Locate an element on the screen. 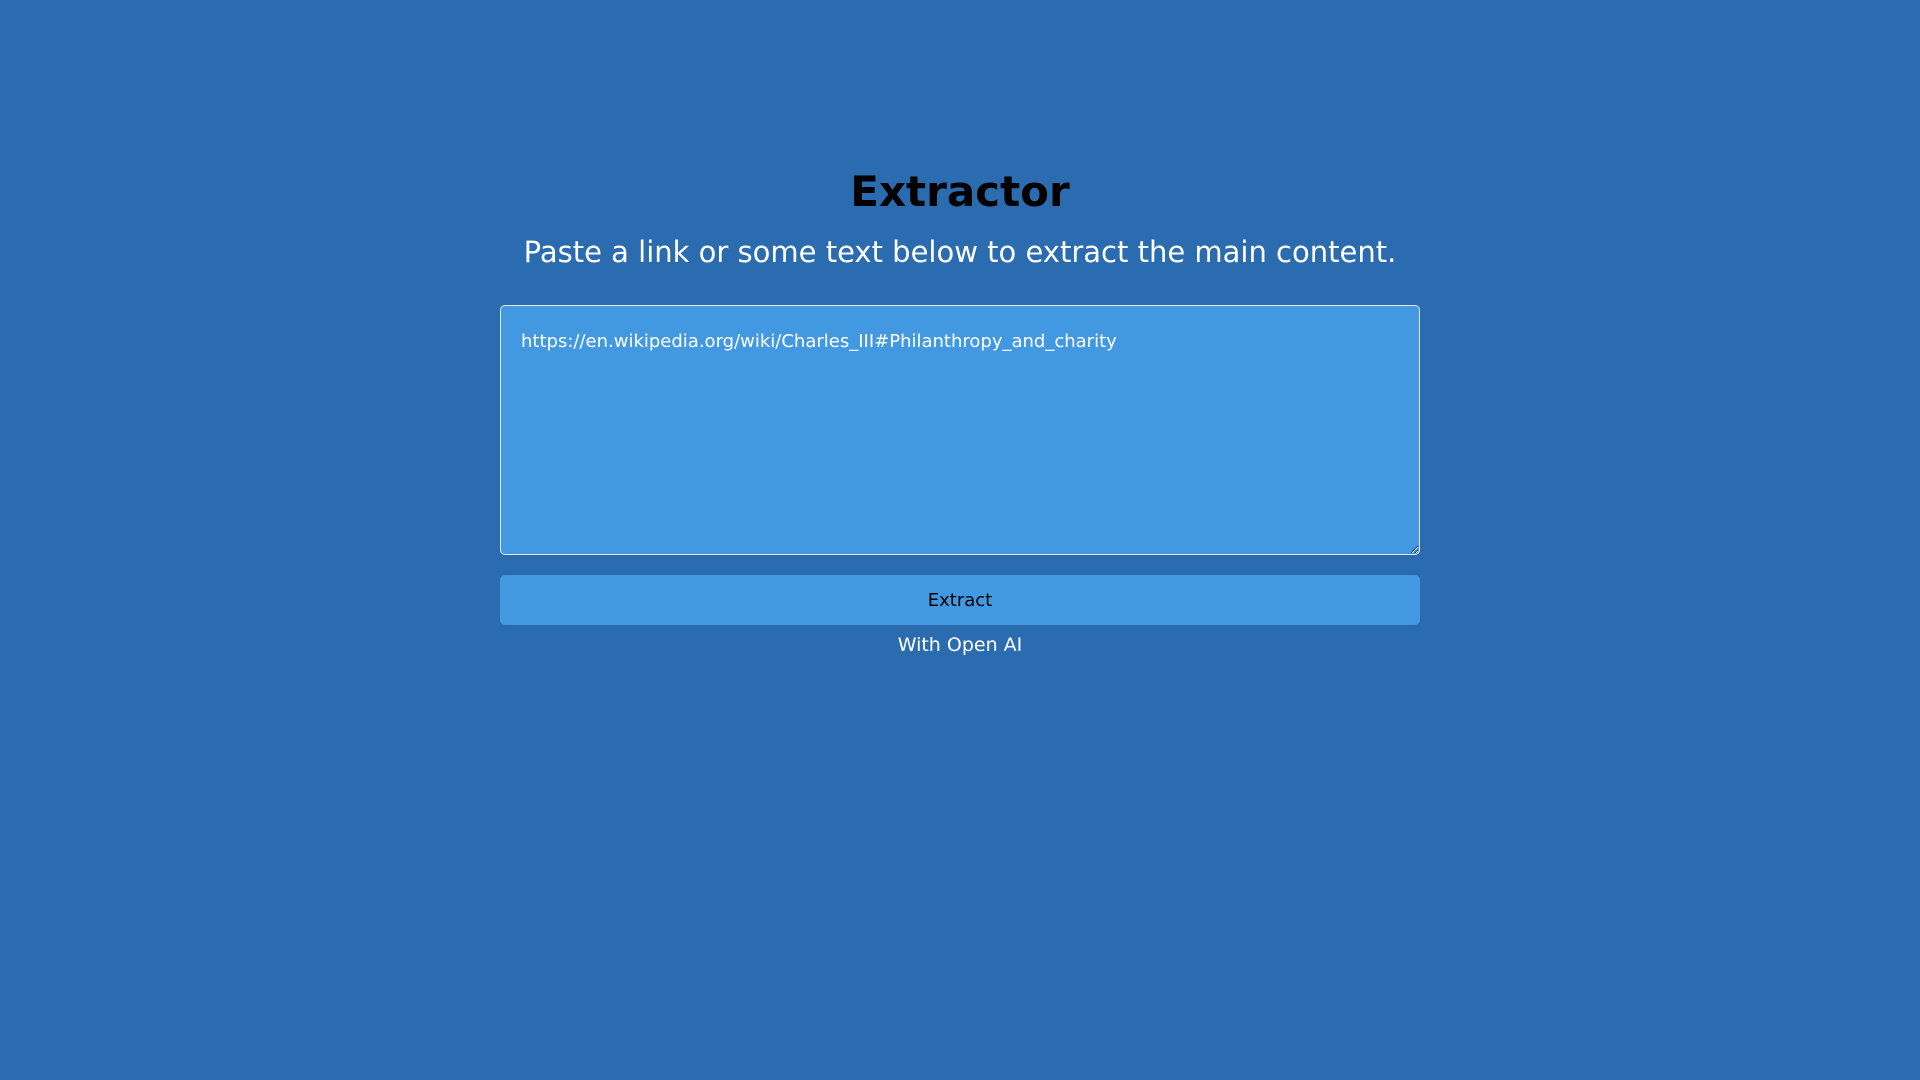 Image resolution: width=1920 pixels, height=1080 pixels. page-title: Extractor is located at coordinates (960, 191).